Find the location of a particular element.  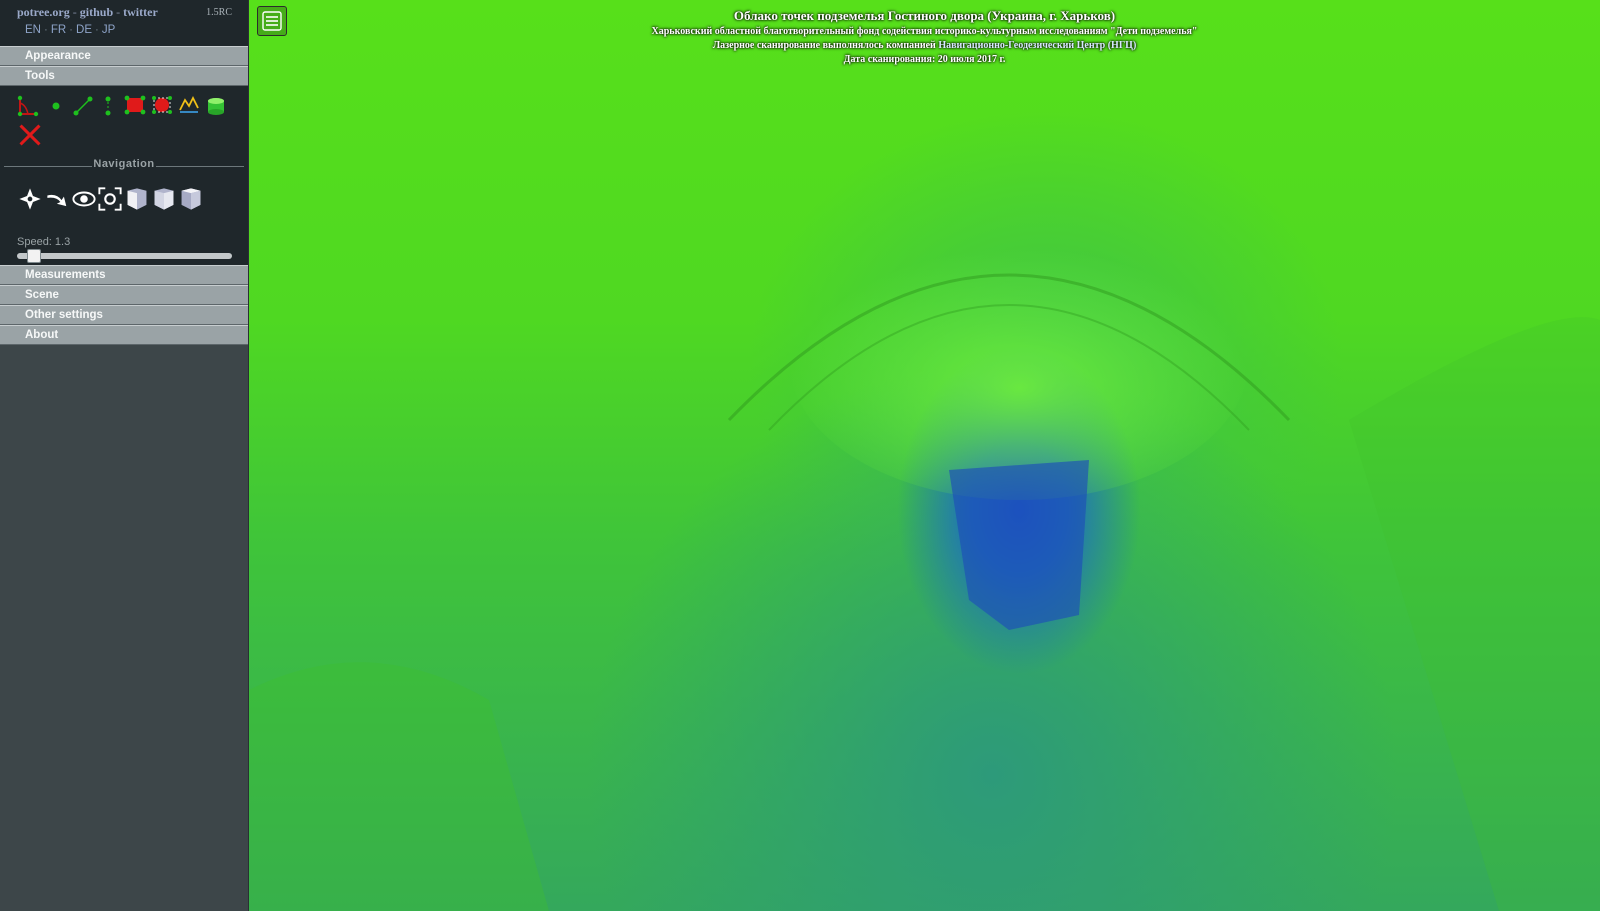

remove-all-icon is located at coordinates (30, 135).